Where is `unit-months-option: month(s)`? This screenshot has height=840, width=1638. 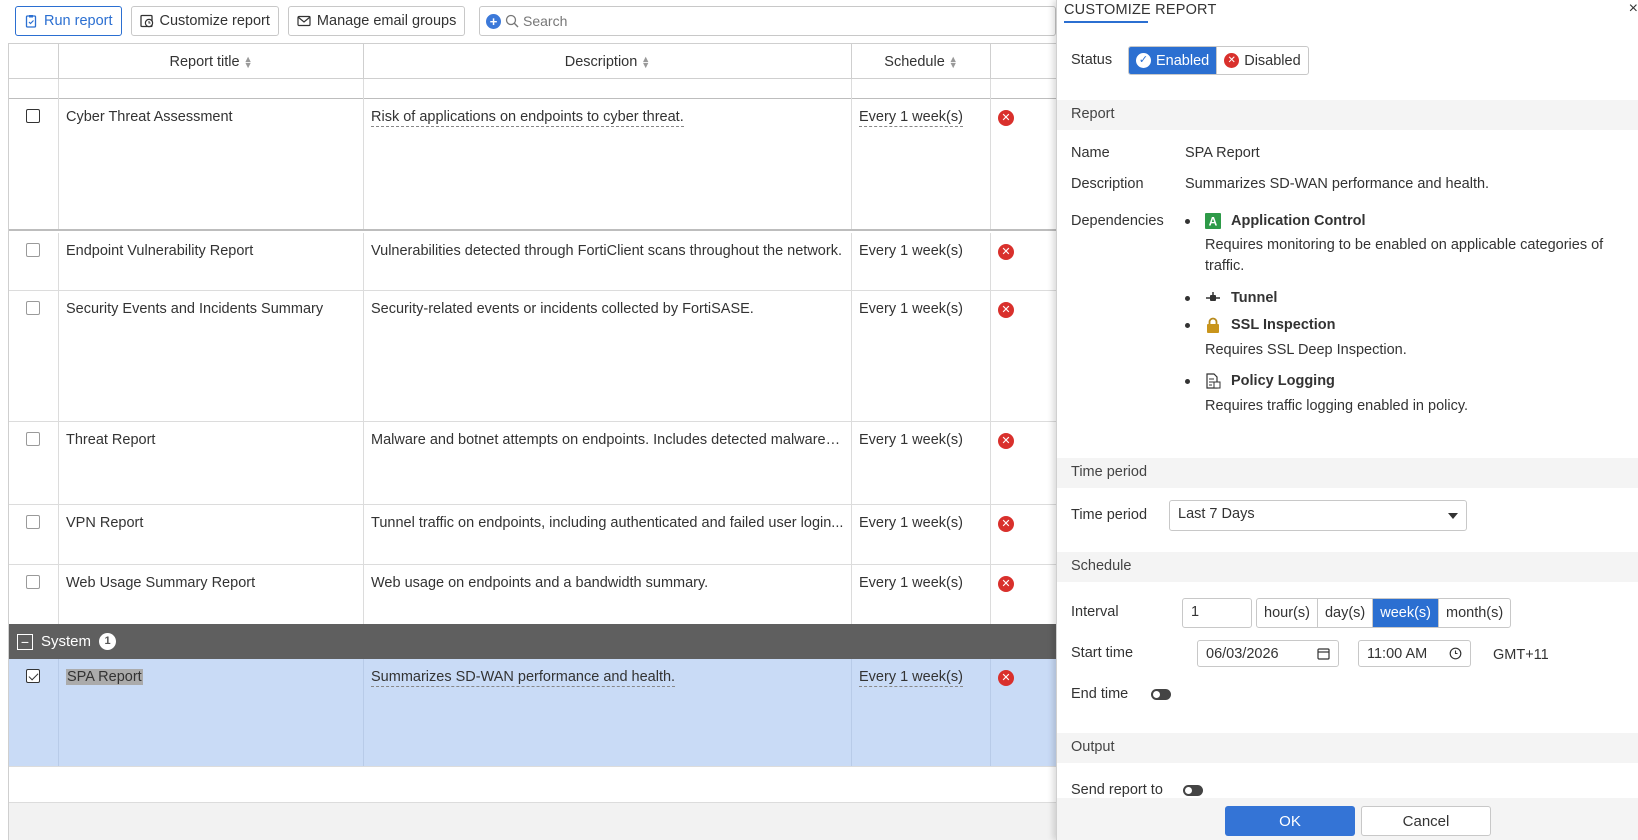
unit-months-option: month(s) is located at coordinates (1474, 613).